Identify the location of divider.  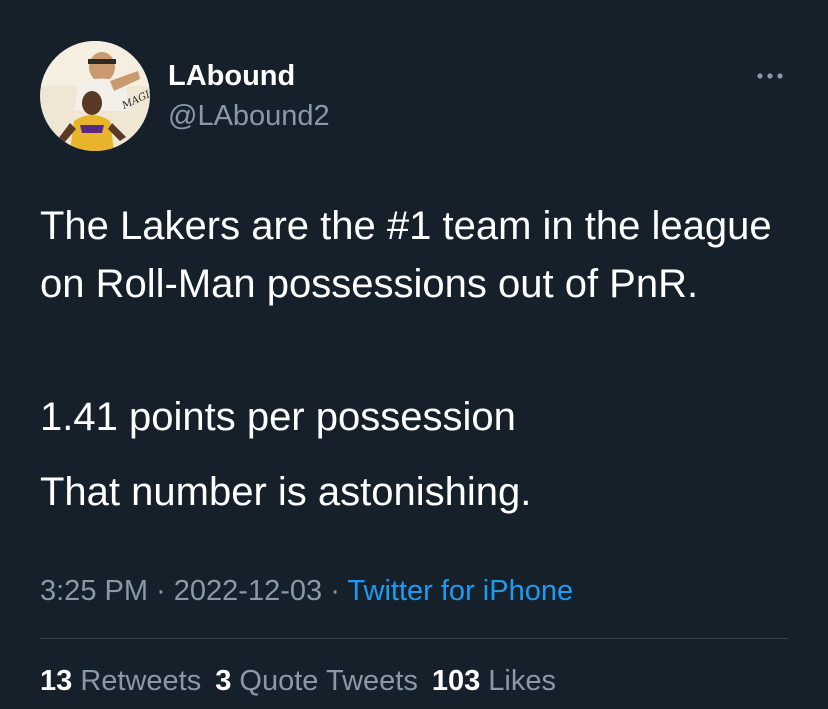
(414, 638).